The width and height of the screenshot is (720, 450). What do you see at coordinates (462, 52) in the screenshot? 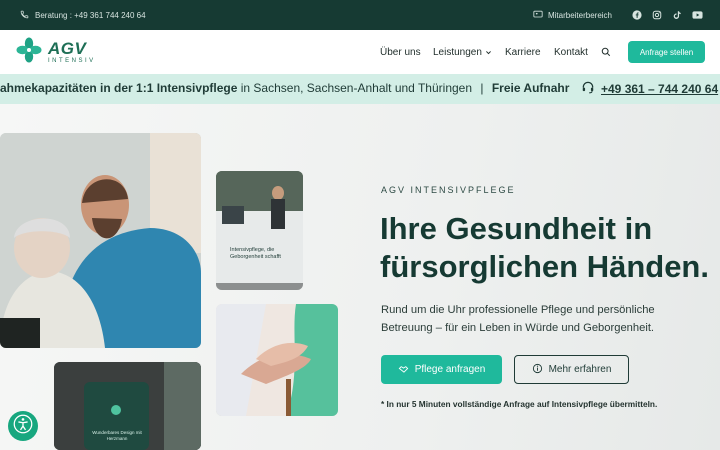
I see `nav-item-leistungen: Leistungen` at bounding box center [462, 52].